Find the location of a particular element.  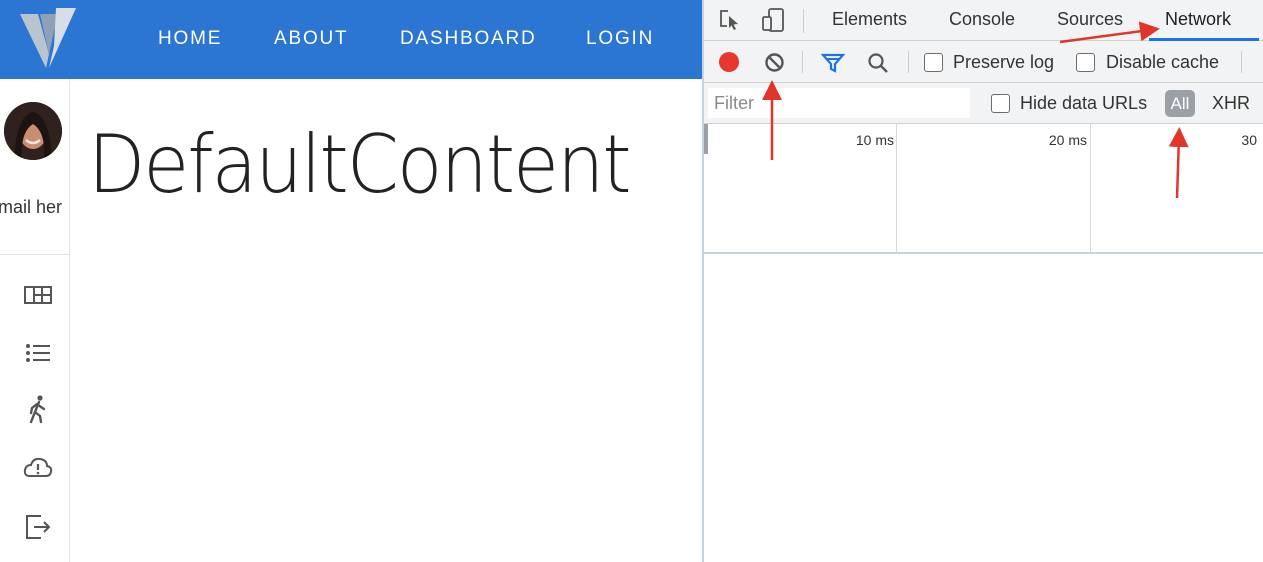

network-timeline-overview: 10 ms 20 ms 30 is located at coordinates (983, 189).